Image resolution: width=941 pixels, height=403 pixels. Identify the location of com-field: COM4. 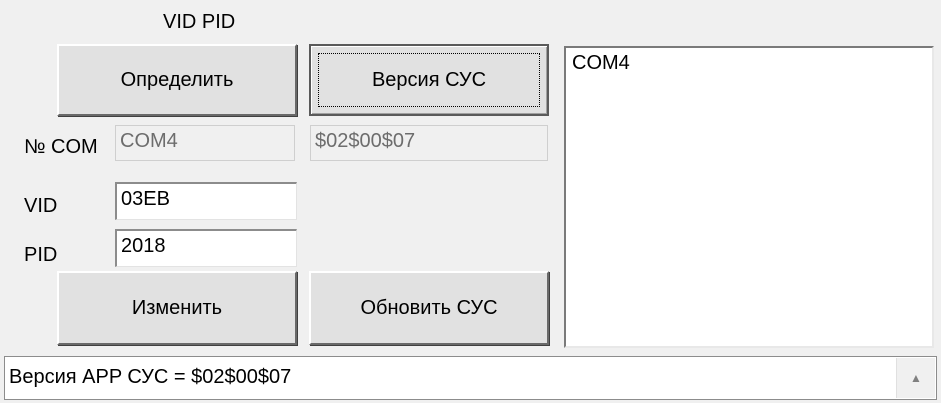
(205, 143).